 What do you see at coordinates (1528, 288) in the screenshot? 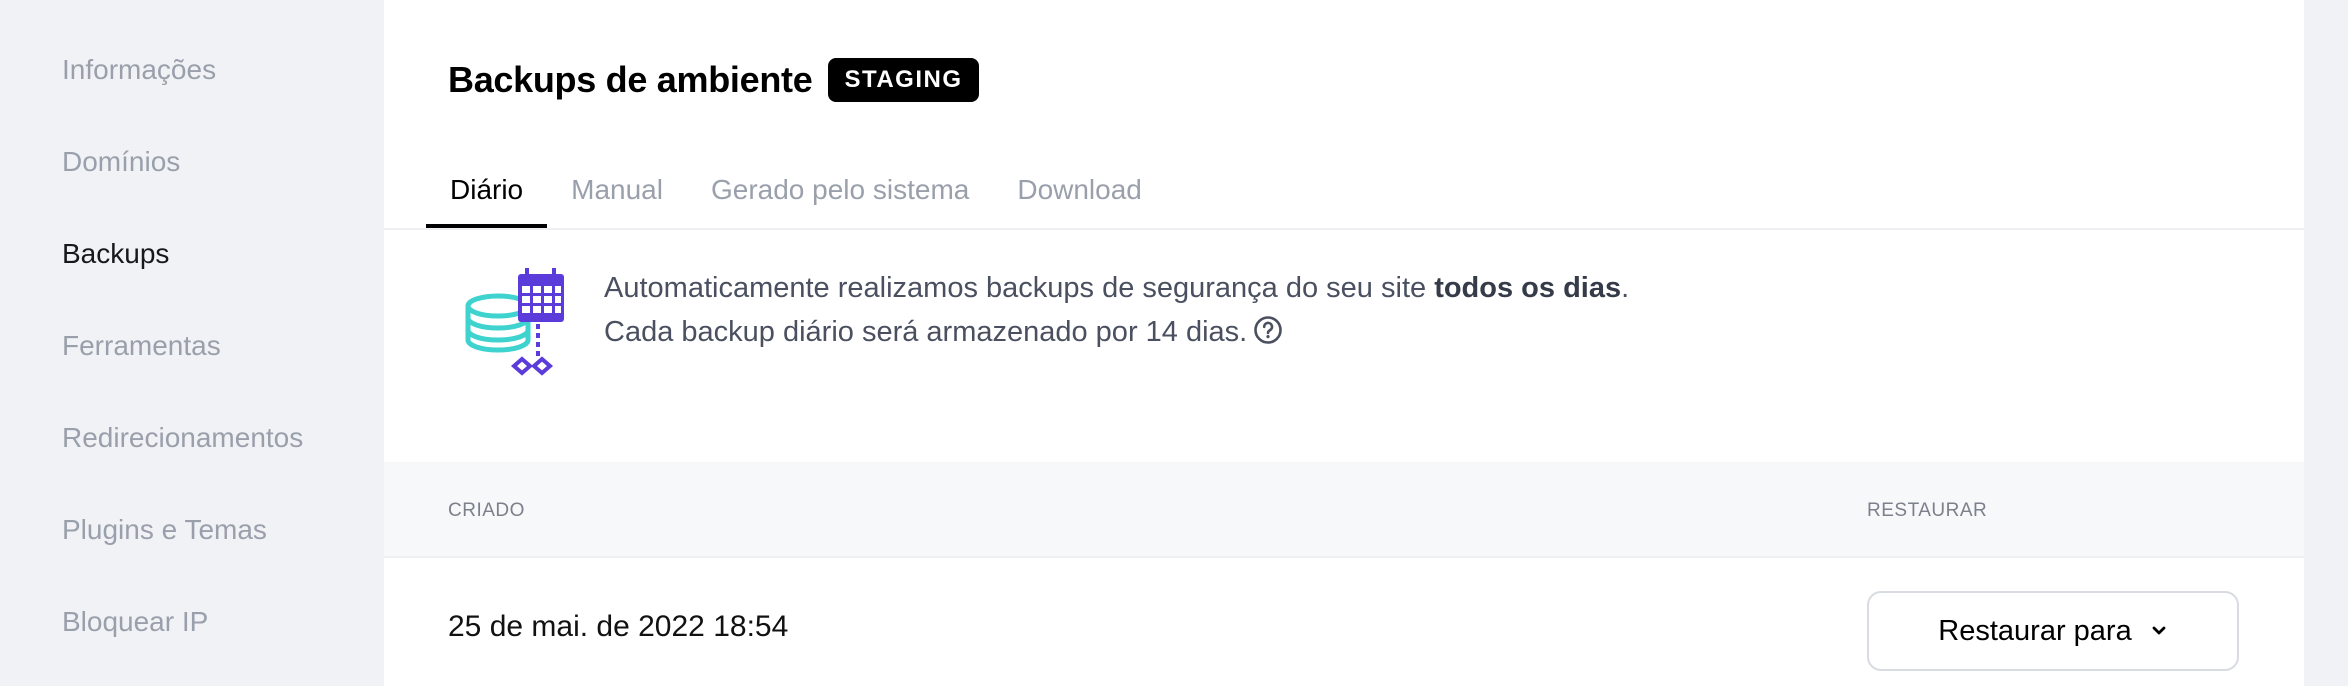
I see `info-line-1-emphasis: todos os dias` at bounding box center [1528, 288].